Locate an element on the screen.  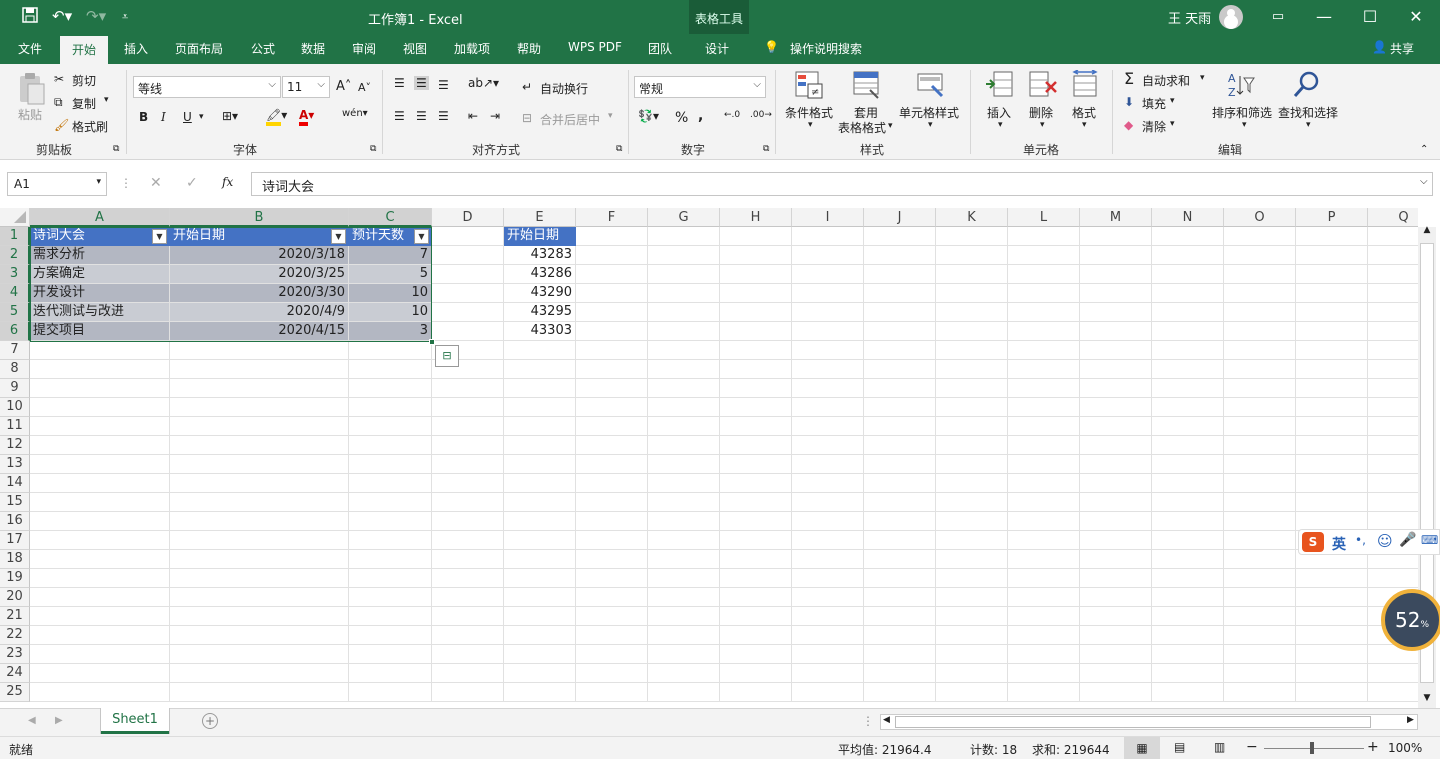
expand-formula-bar-icon: ⌵ is located at coordinates (1424, 181).